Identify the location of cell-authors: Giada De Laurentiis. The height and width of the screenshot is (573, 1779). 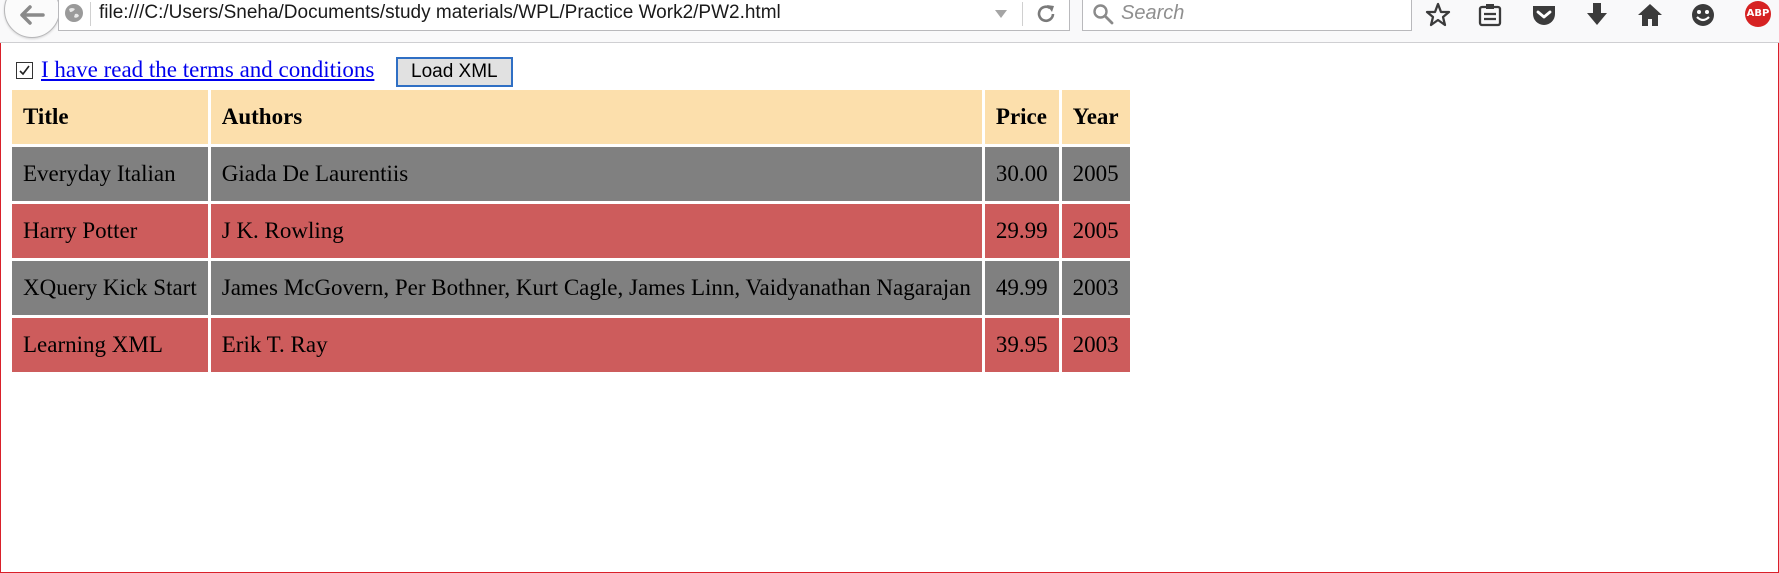
(596, 174).